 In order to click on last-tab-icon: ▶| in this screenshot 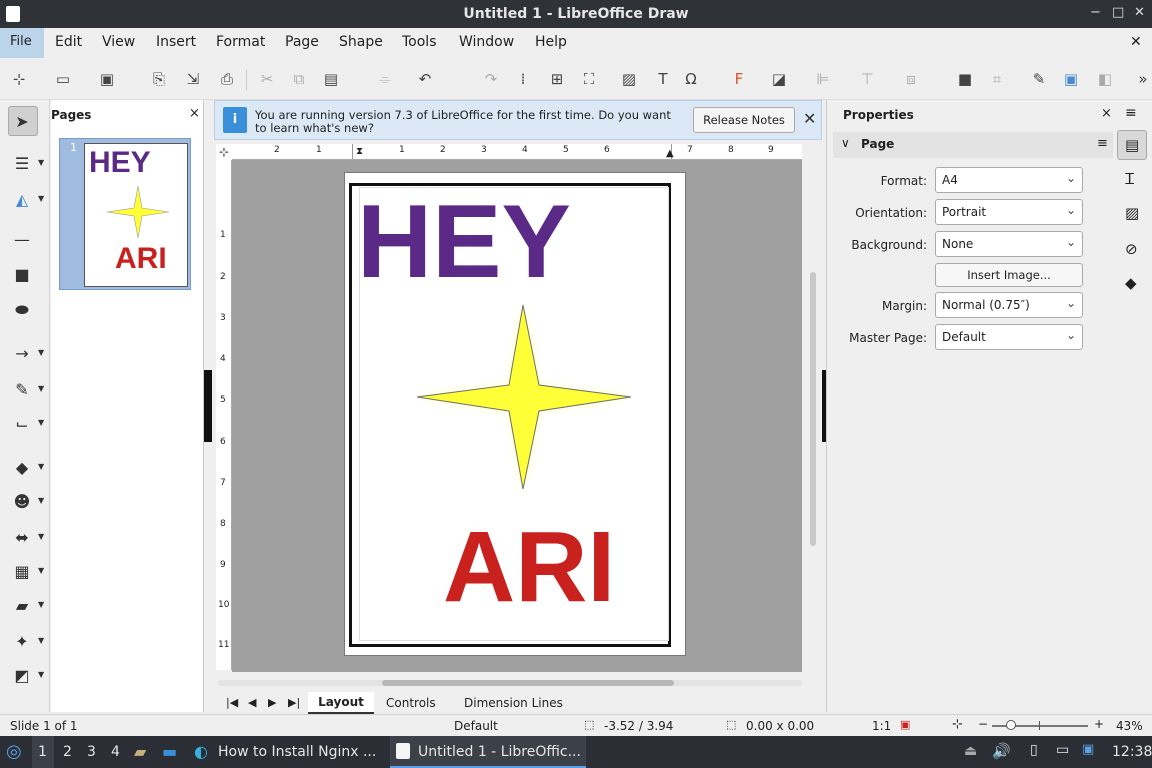, I will do `click(294, 702)`.